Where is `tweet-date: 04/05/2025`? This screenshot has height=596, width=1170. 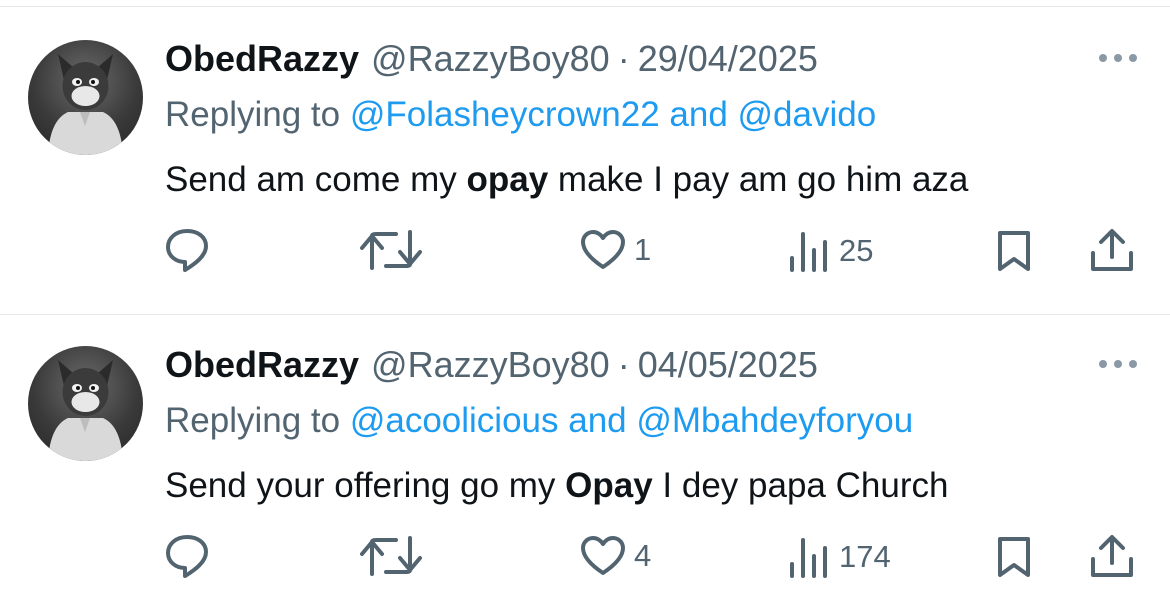
tweet-date: 04/05/2025 is located at coordinates (728, 365).